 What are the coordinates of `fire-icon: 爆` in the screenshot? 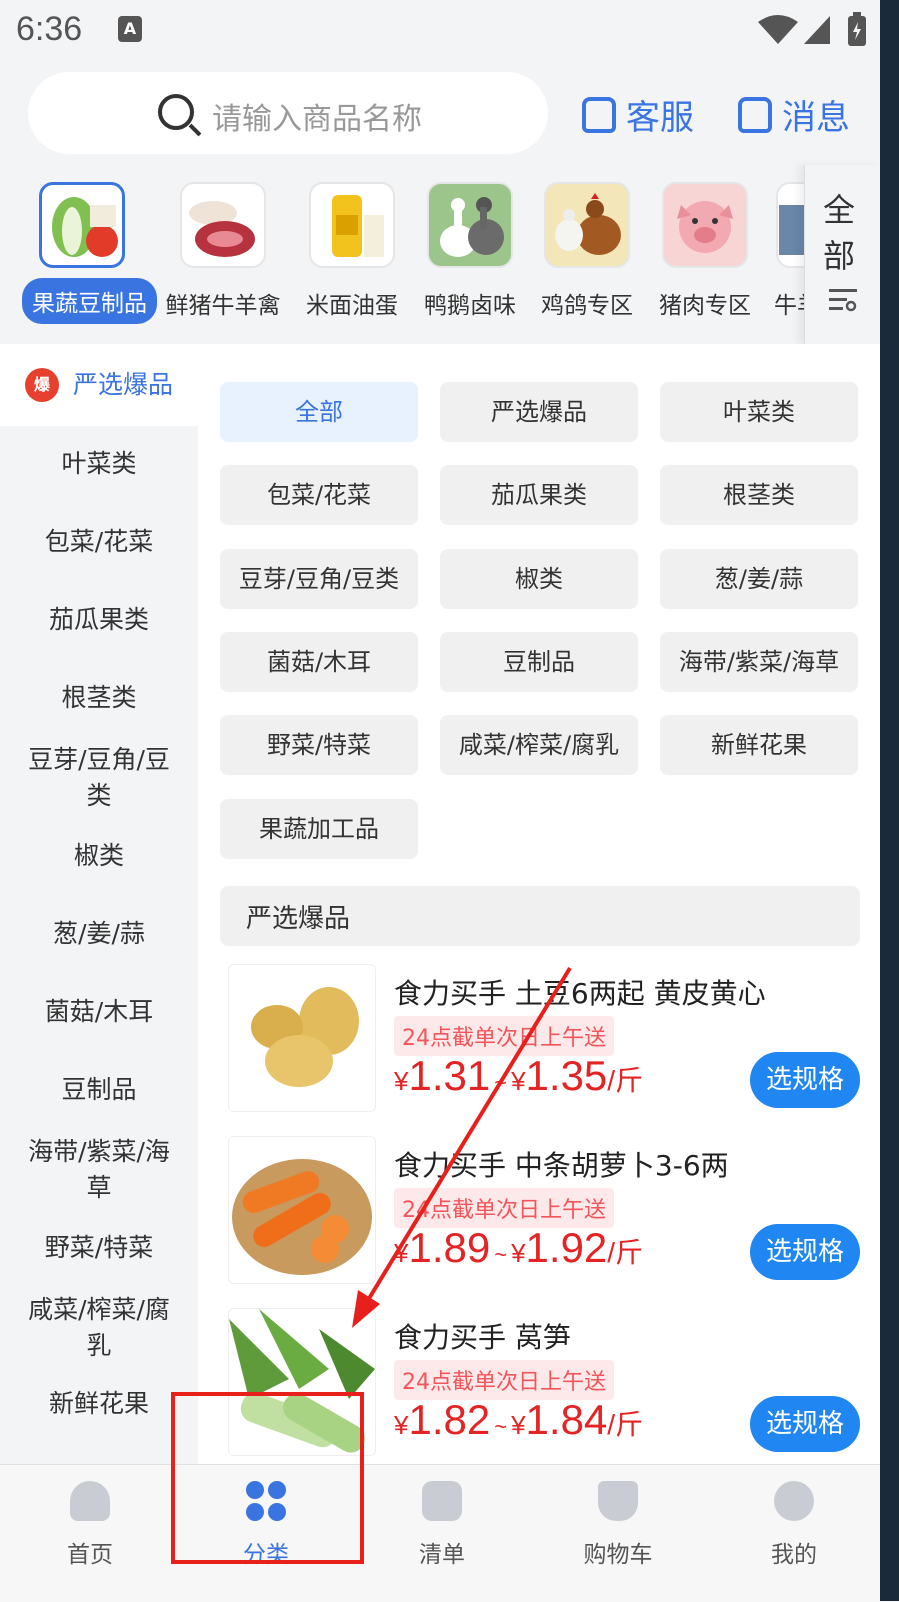 It's located at (41, 385).